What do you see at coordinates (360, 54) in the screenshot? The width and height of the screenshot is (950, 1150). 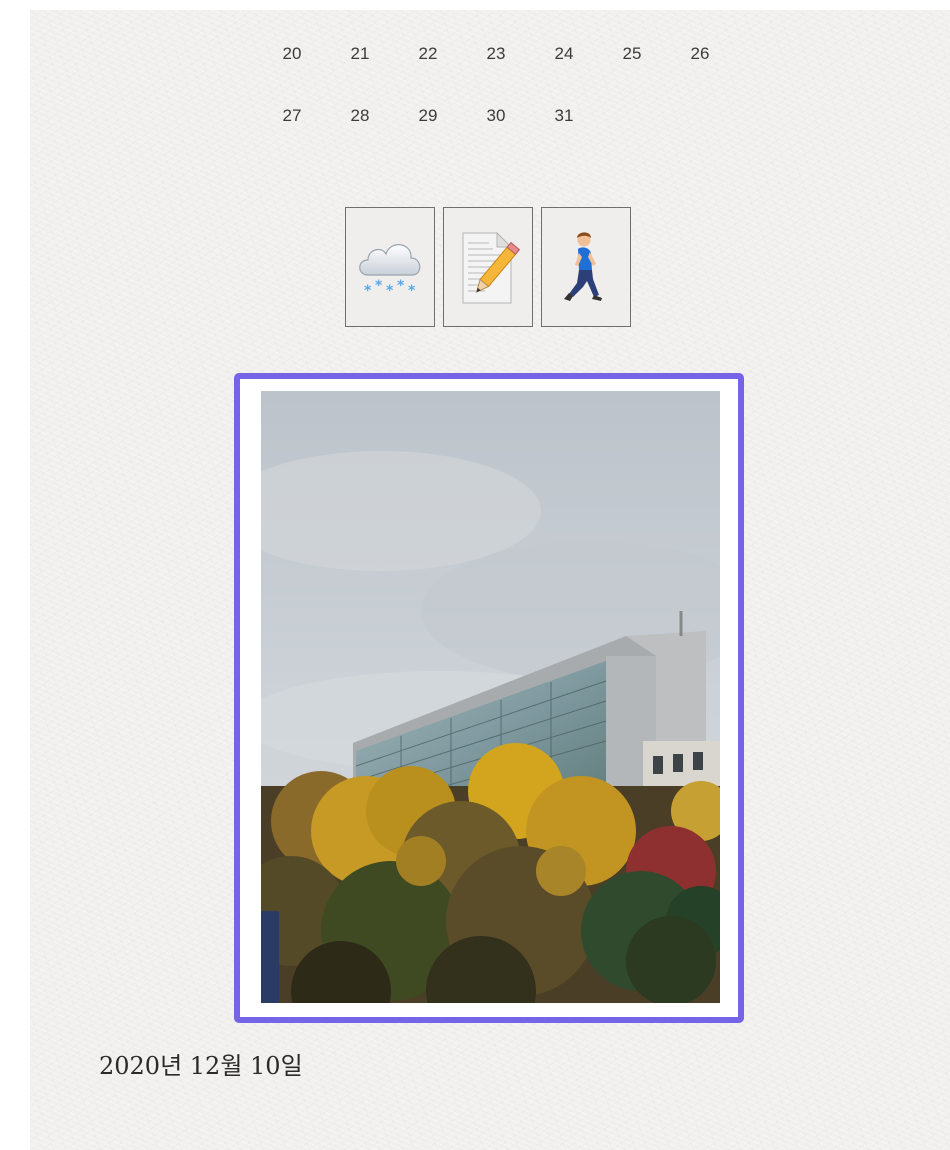 I see `calendar-day: 21` at bounding box center [360, 54].